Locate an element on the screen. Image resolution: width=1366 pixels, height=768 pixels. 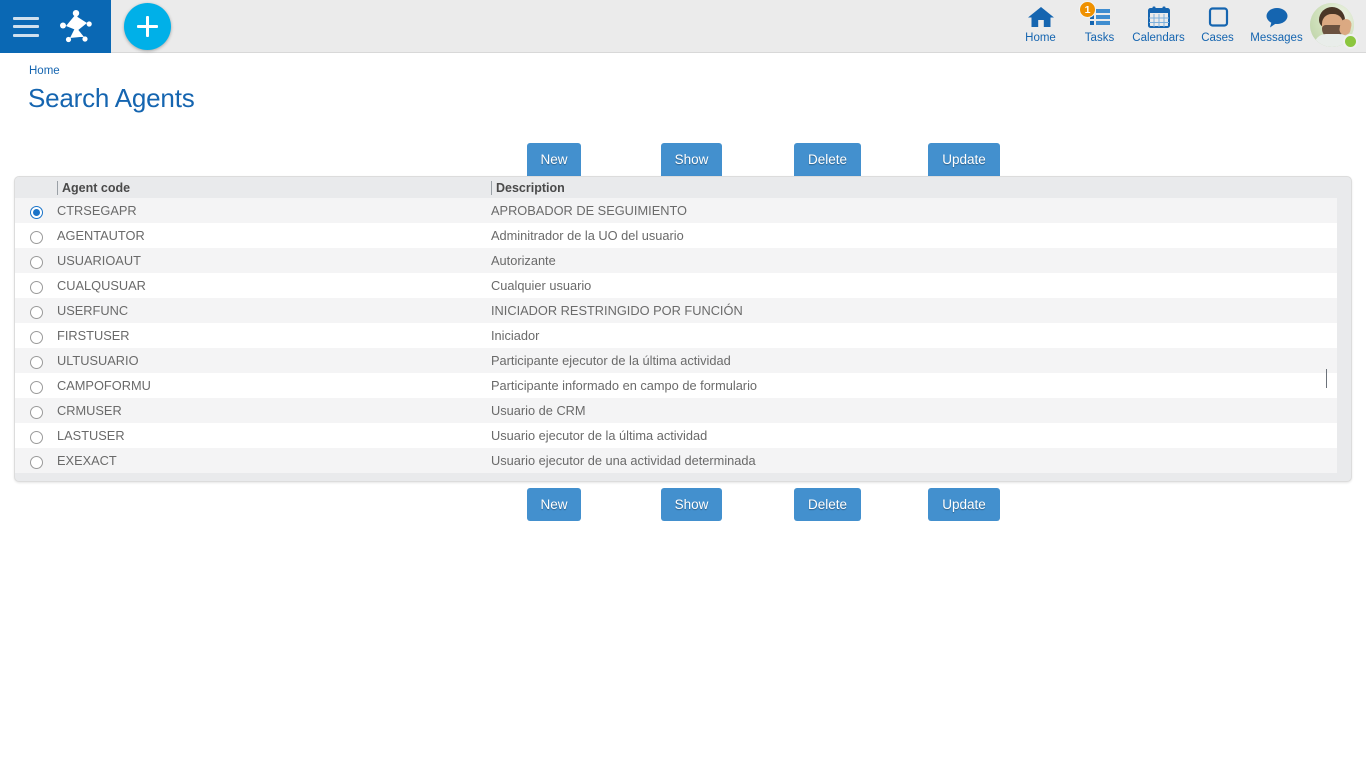
table-row: CRMUSER Usuario de CRM is located at coordinates (676, 410).